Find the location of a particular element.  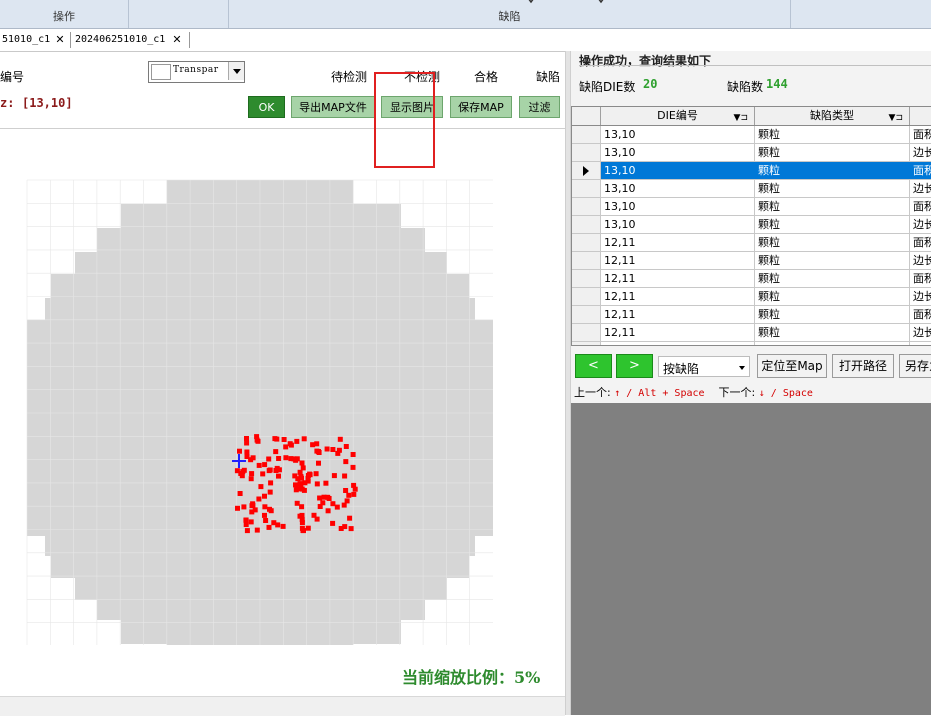

table-row: 12,11 is located at coordinates (751, 343).